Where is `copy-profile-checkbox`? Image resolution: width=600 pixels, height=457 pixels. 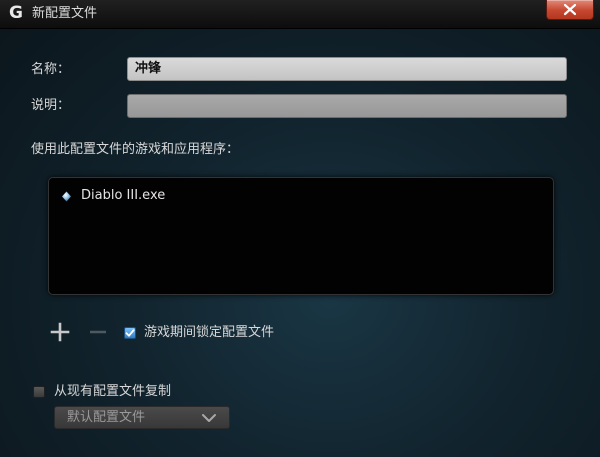
copy-profile-checkbox is located at coordinates (39, 392).